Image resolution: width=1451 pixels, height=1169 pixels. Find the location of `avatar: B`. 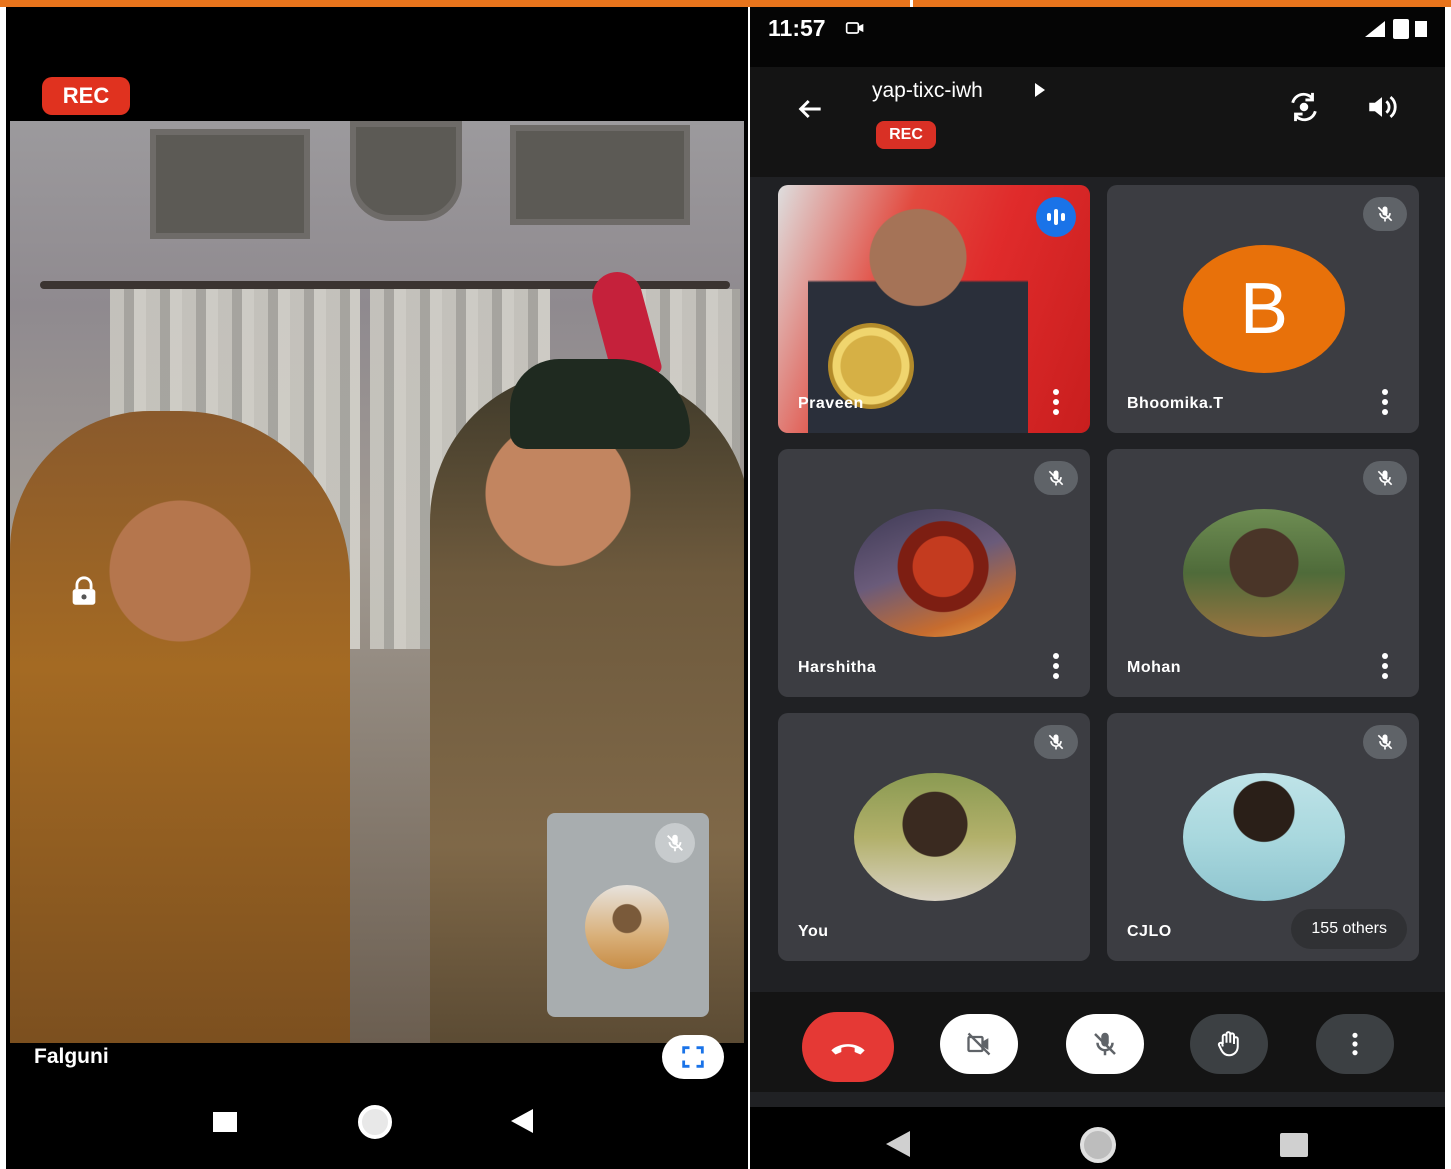

avatar: B is located at coordinates (1264, 309).